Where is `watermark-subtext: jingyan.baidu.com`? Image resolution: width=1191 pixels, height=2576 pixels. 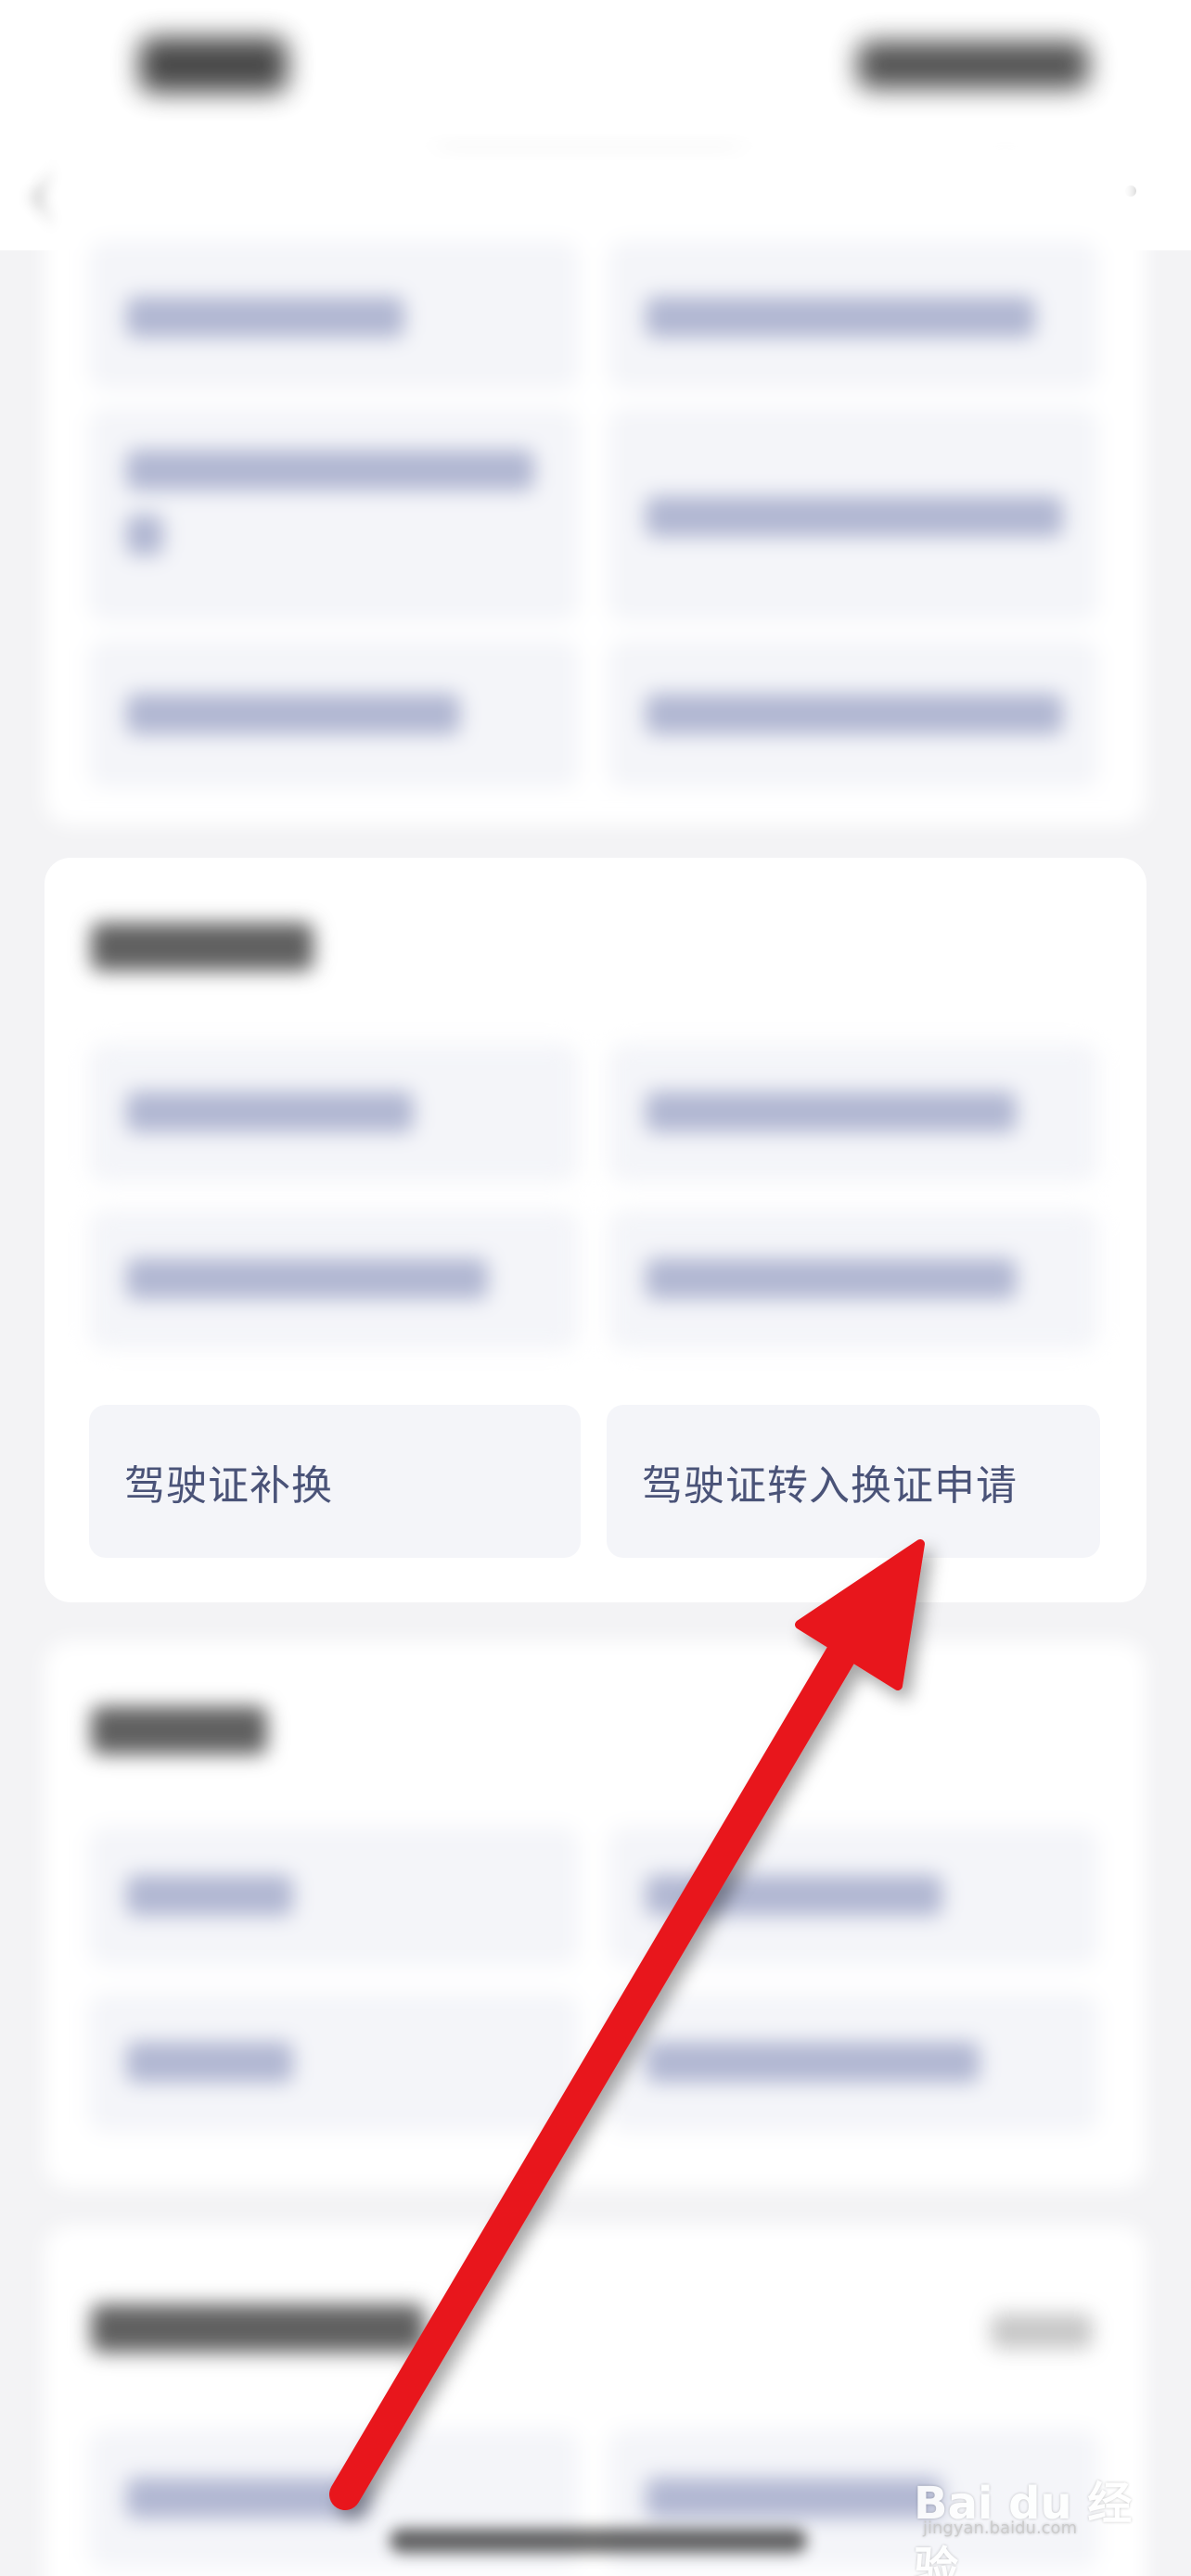 watermark-subtext: jingyan.baidu.com is located at coordinates (1000, 2528).